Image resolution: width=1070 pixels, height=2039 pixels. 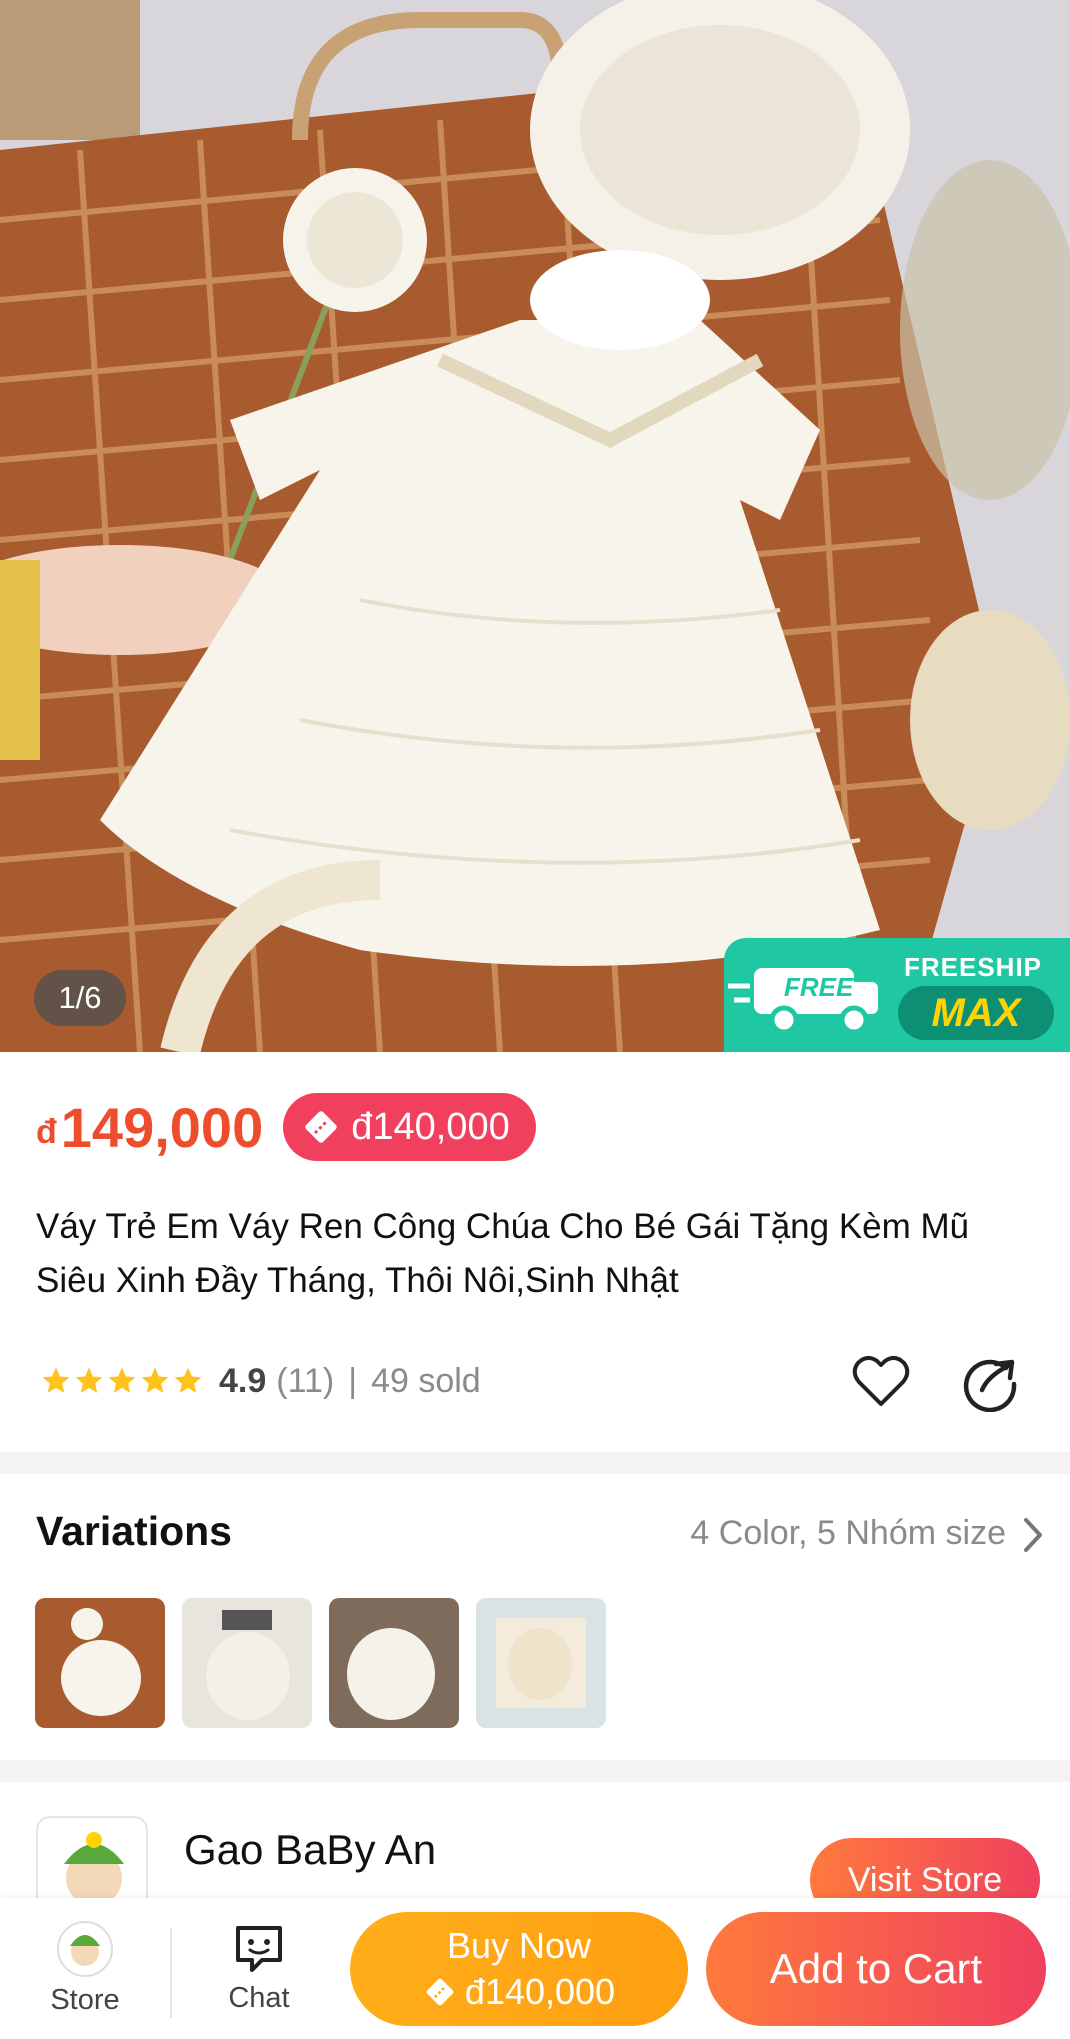 What do you see at coordinates (305, 1380) in the screenshot?
I see `review-count: (11)` at bounding box center [305, 1380].